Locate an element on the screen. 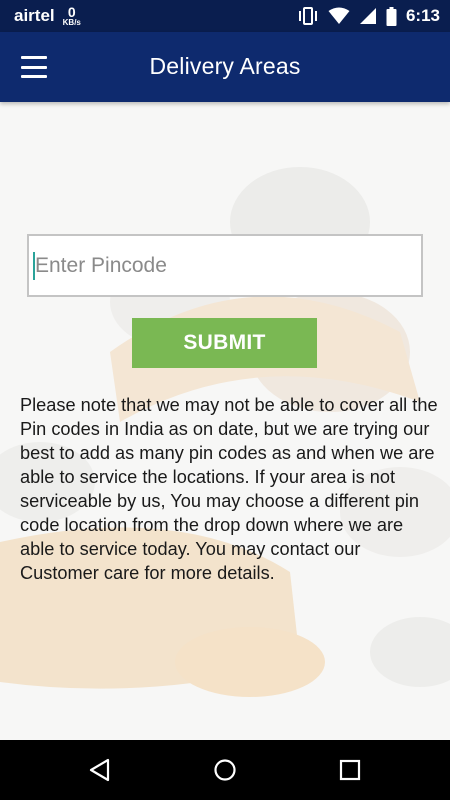 The height and width of the screenshot is (800, 450). net-speed-indicator: 0 KB/s is located at coordinates (72, 16).